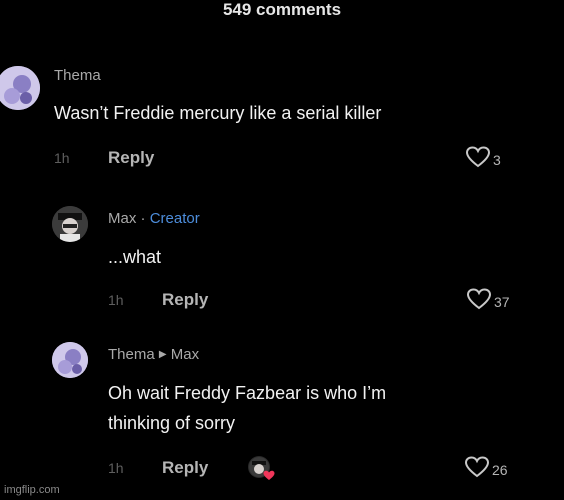  I want to click on like-button: 37, so click(488, 301).